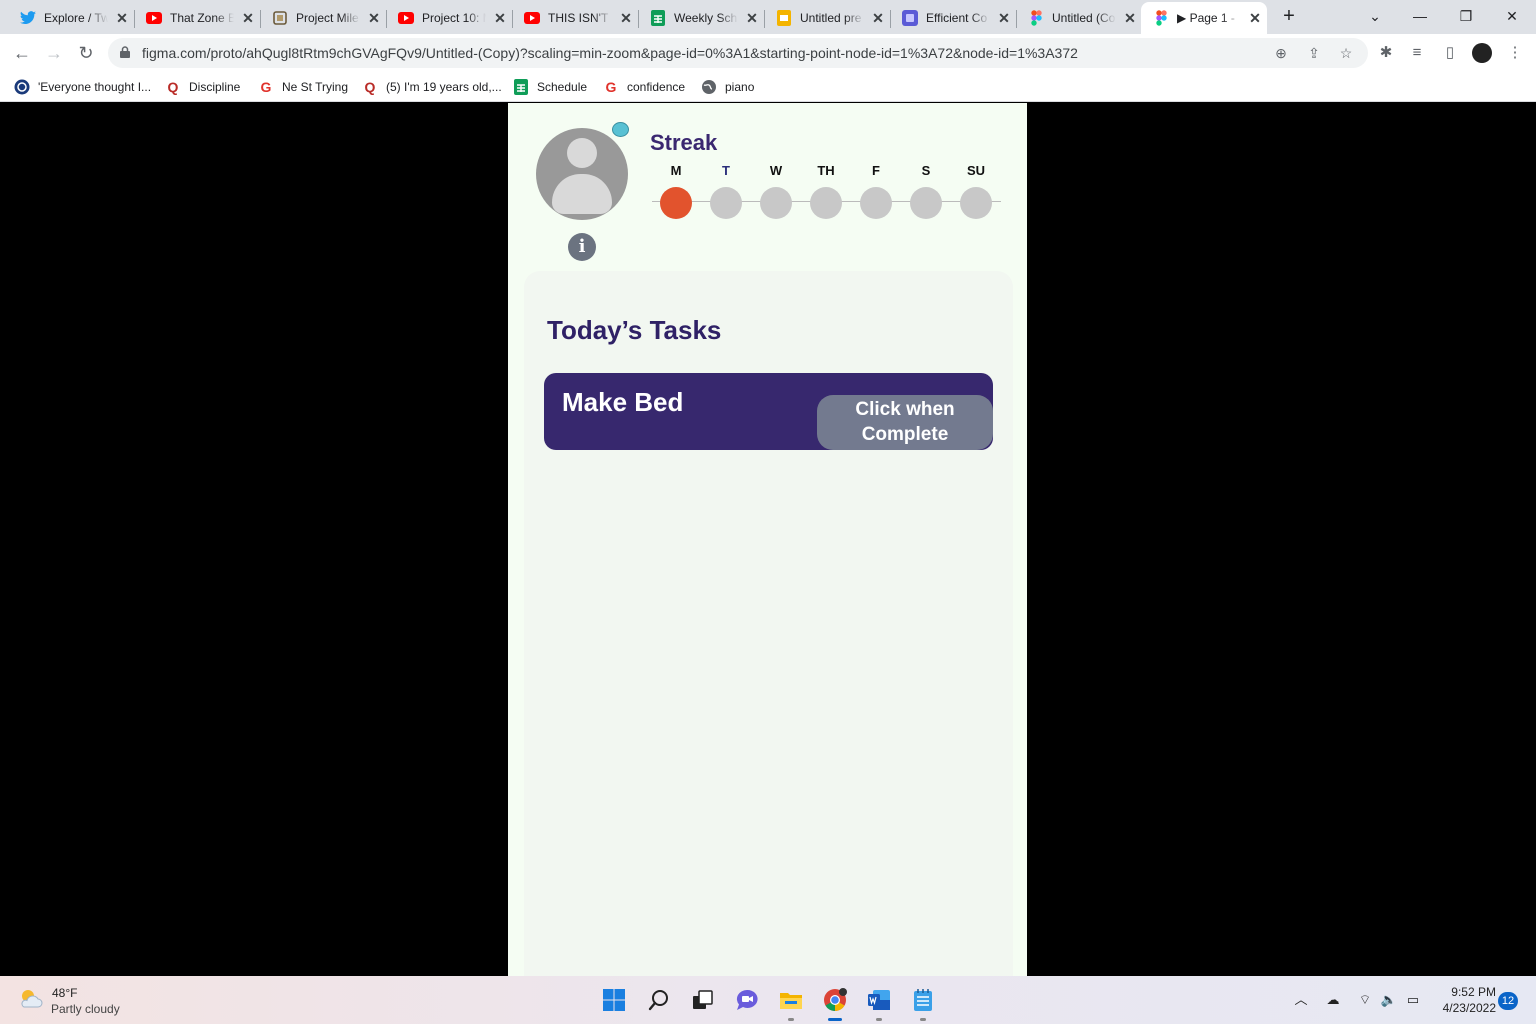  What do you see at coordinates (1375, 16) in the screenshot?
I see `tab-search-button: ⌄` at bounding box center [1375, 16].